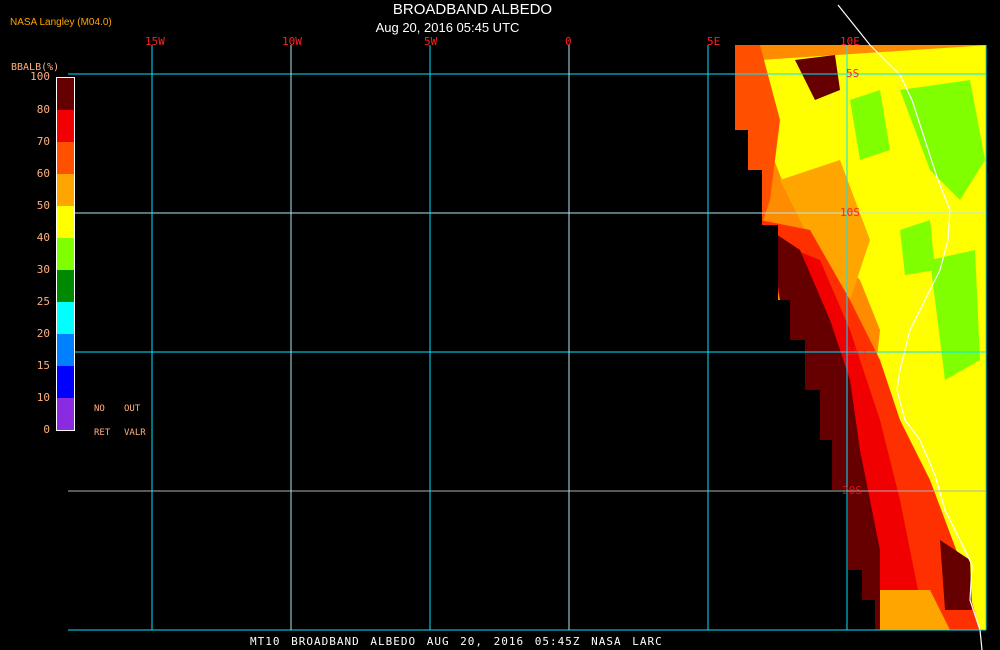  Describe the element at coordinates (568, 41) in the screenshot. I see `longitude-label: 0` at that location.